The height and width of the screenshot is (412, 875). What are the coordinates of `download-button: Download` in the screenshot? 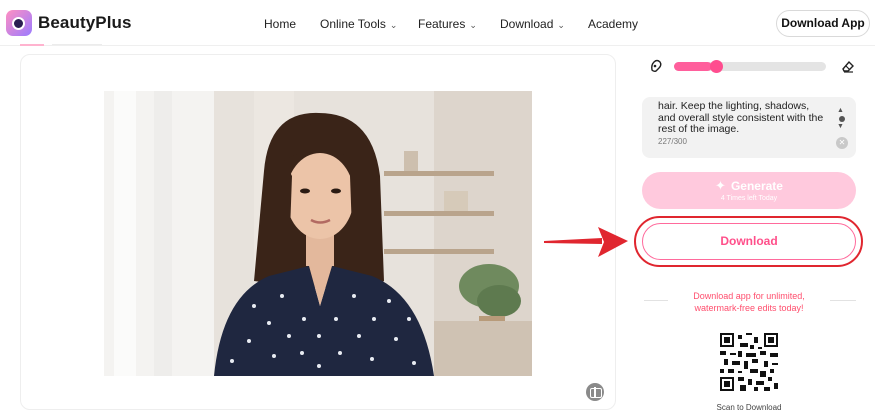 It's located at (749, 241).